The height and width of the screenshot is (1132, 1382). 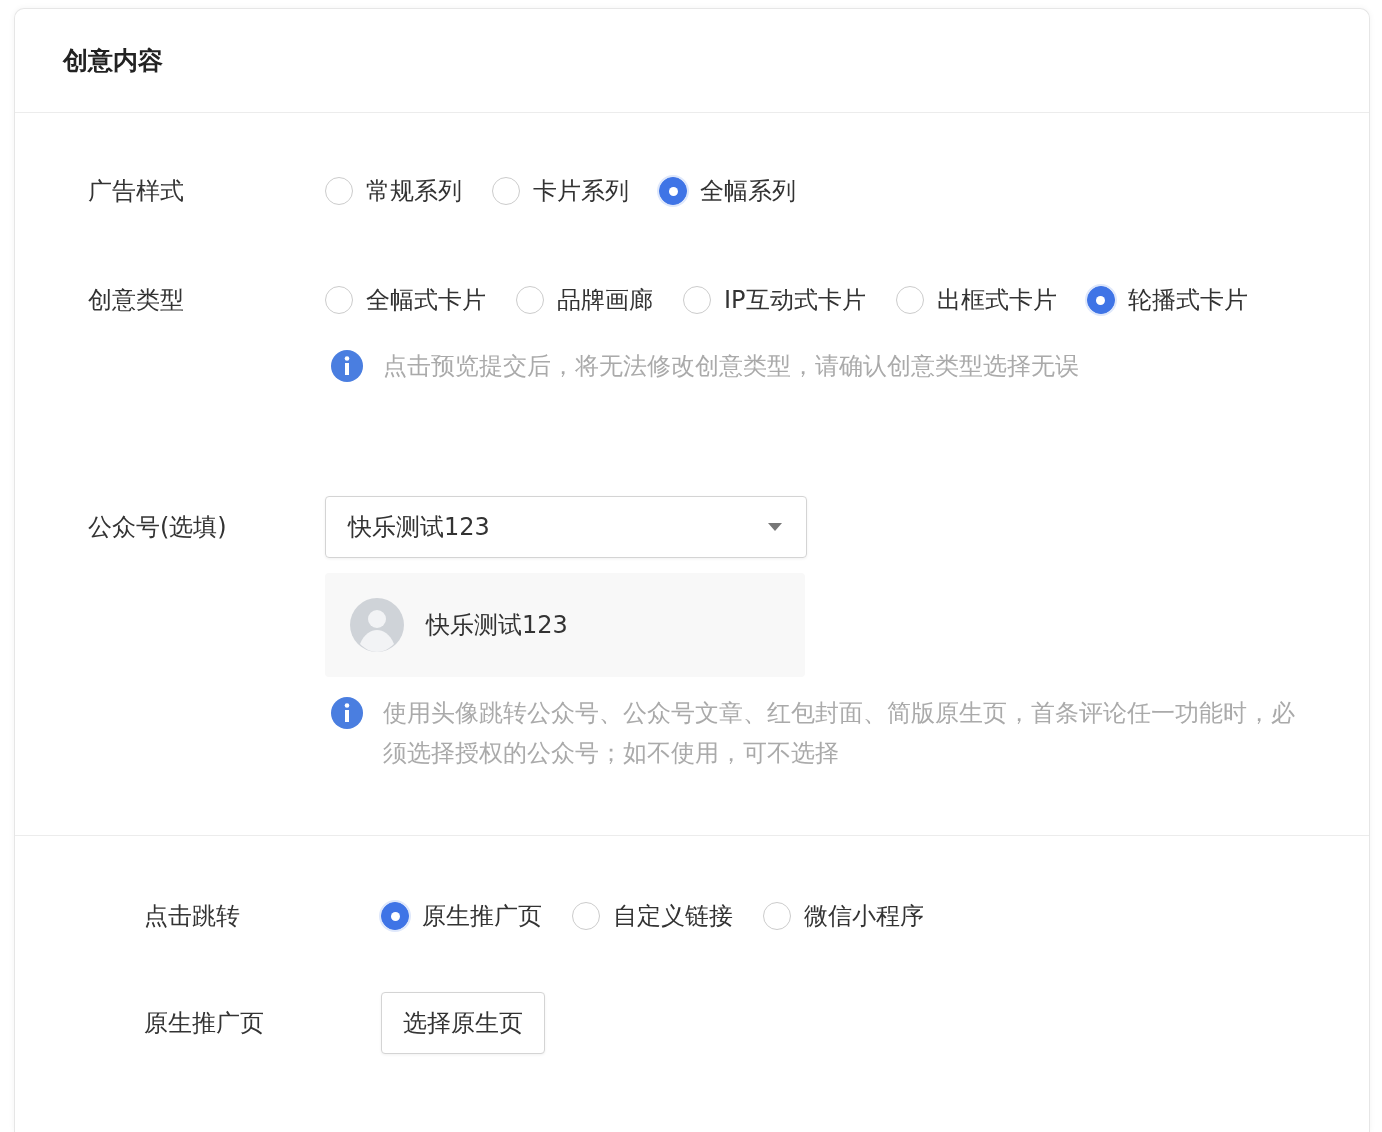 I want to click on caret-icon, so click(x=775, y=527).